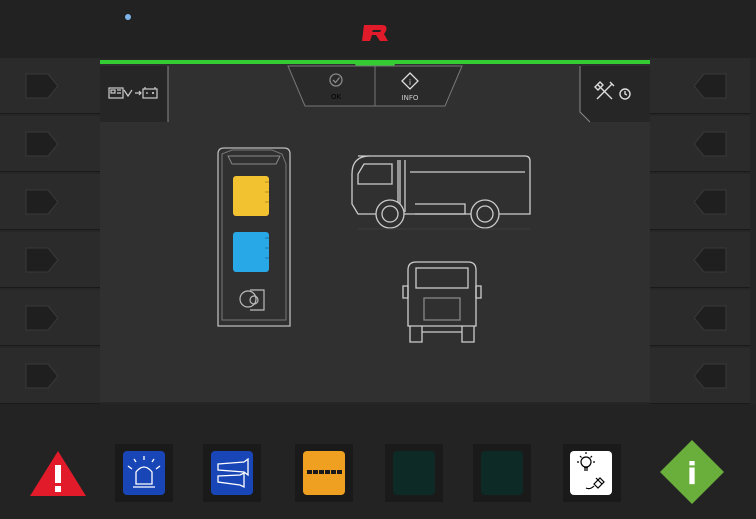 This screenshot has width=756, height=519. Describe the element at coordinates (410, 82) in the screenshot. I see `svg-text: i` at that location.